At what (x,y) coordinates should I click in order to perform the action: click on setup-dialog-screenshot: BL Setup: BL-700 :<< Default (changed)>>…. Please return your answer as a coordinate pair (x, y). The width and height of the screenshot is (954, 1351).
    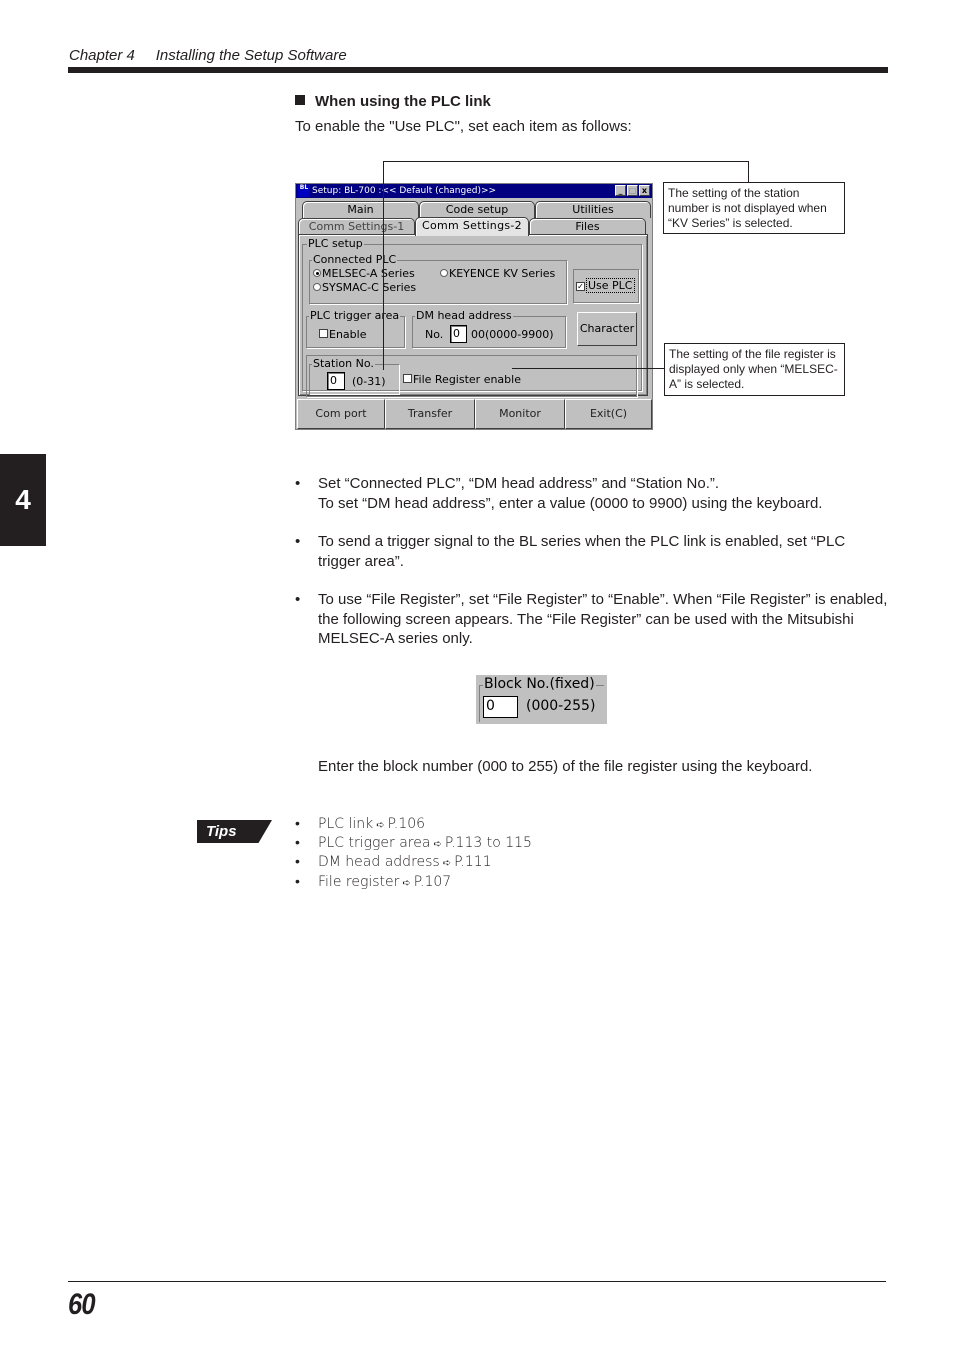
    Looking at the image, I should click on (474, 306).